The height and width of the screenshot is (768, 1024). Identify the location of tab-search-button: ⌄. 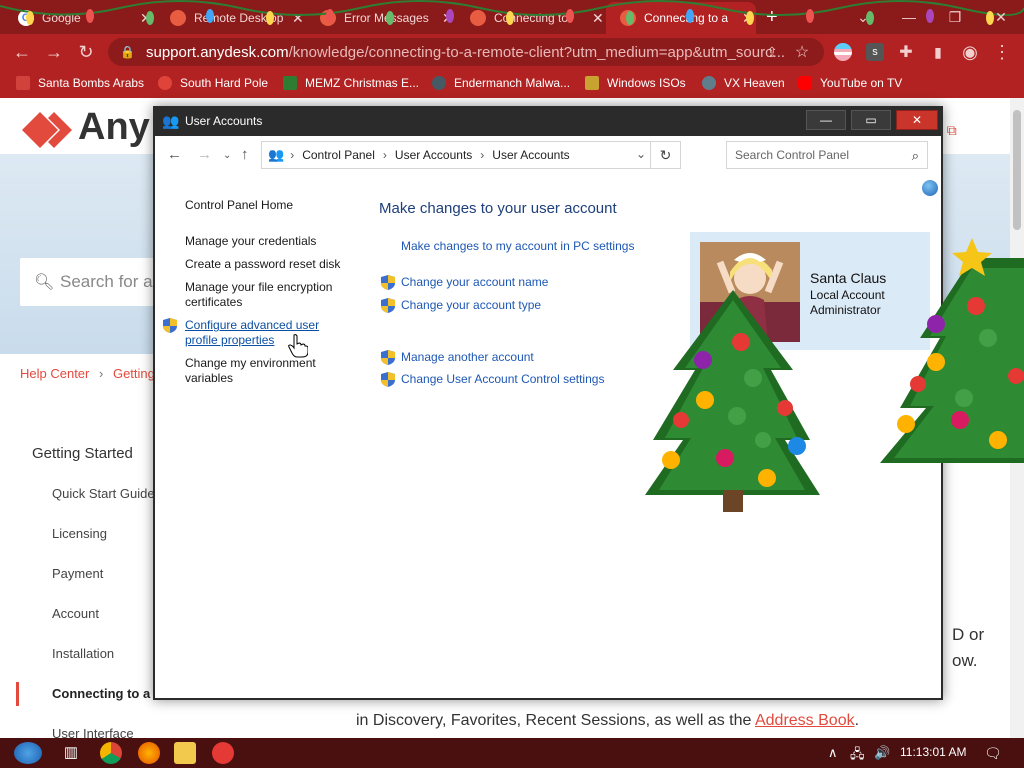
(863, 17).